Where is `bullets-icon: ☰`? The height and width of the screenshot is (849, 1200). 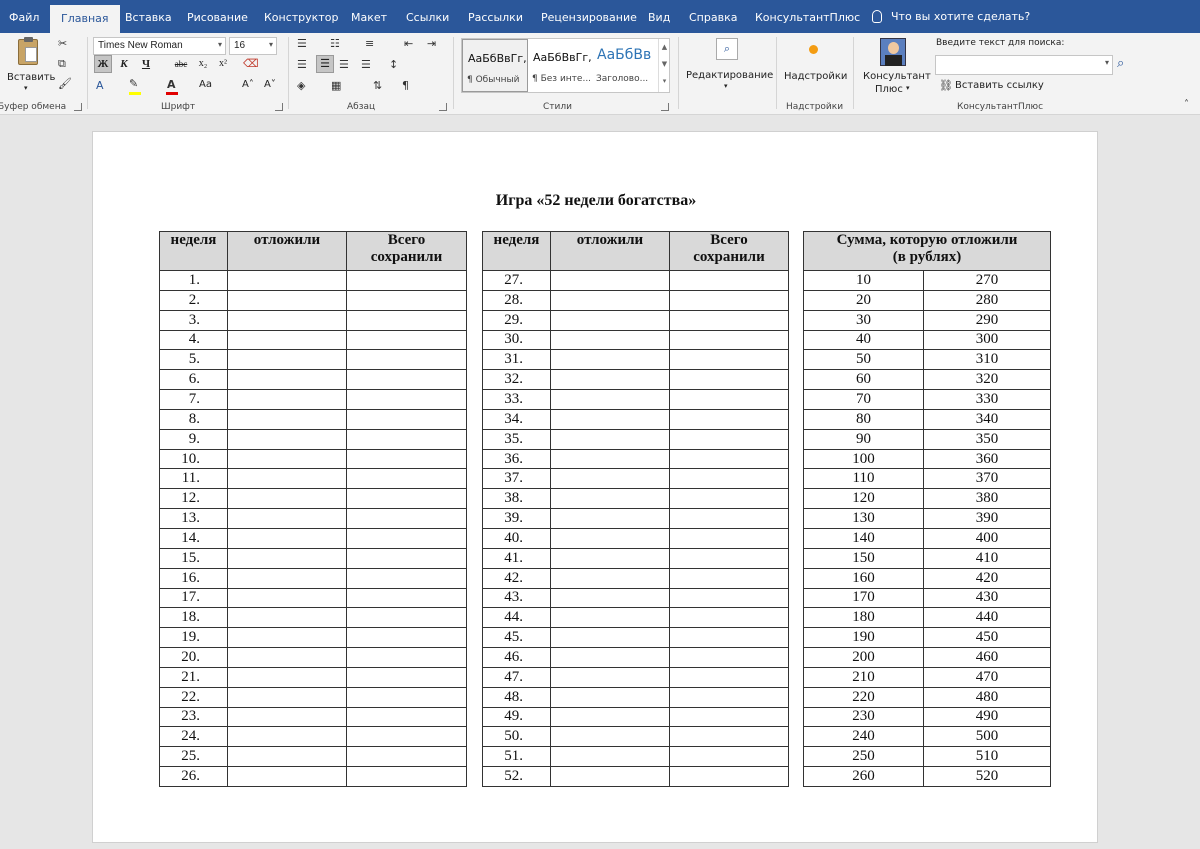 bullets-icon: ☰ is located at coordinates (302, 43).